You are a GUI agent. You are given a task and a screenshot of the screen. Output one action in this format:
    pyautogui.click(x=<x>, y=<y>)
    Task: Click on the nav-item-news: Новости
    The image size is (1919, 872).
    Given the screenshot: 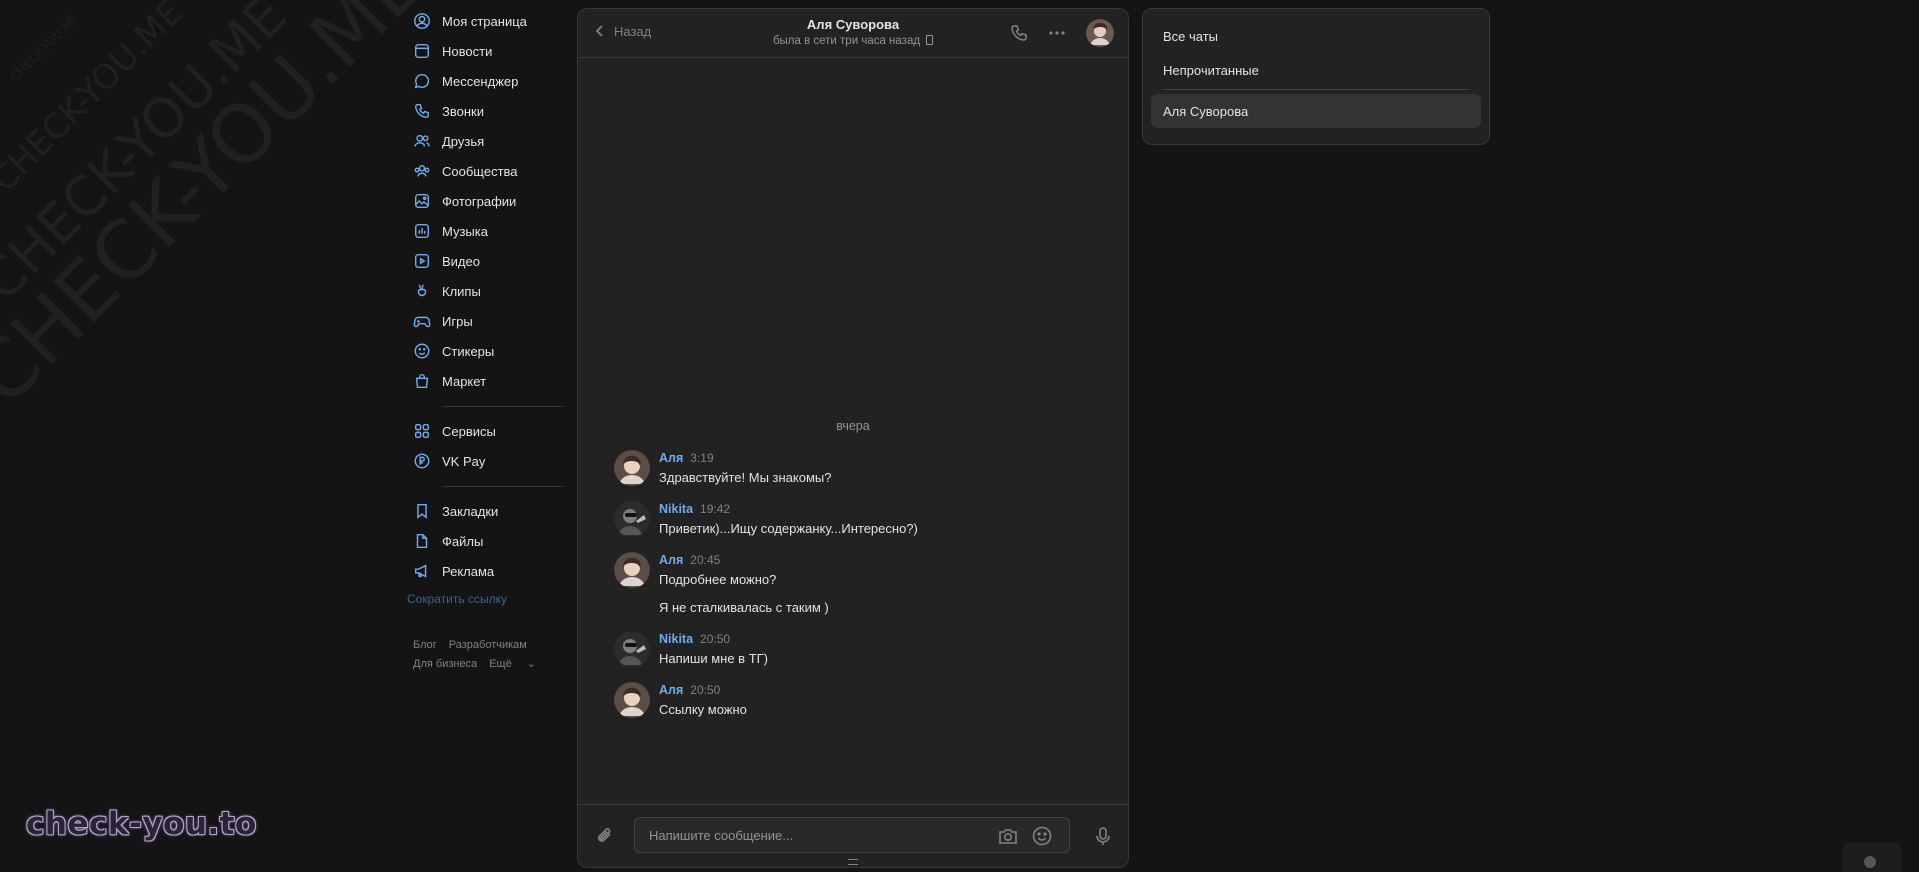 What is the action you would take?
    pyautogui.click(x=486, y=51)
    